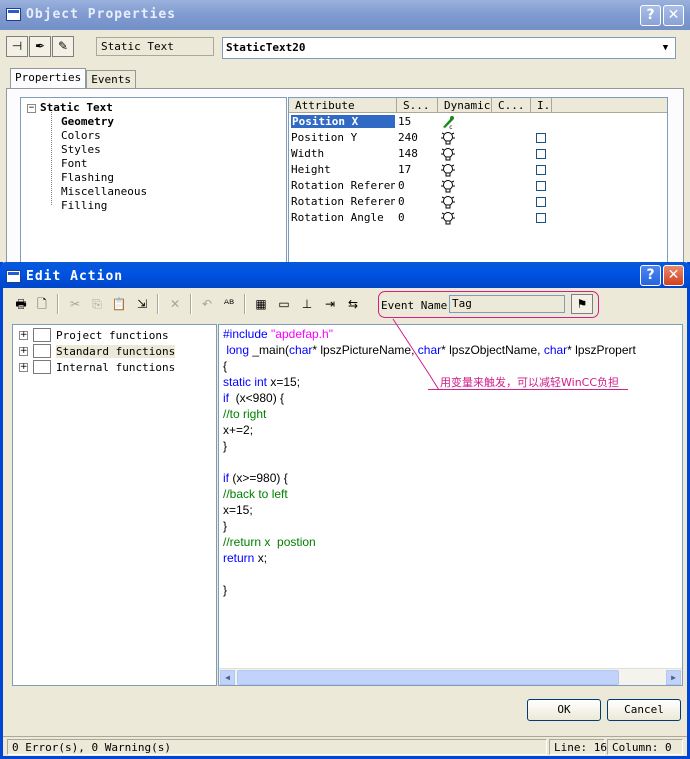  What do you see at coordinates (408, 137) in the screenshot?
I see `attr-value: 240` at bounding box center [408, 137].